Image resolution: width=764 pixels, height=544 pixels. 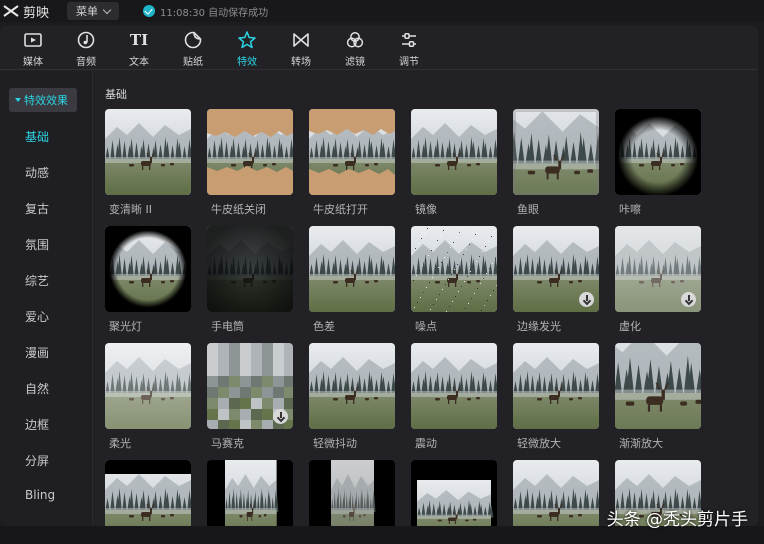 I want to click on effect-card: 渐渐放大, so click(x=658, y=397).